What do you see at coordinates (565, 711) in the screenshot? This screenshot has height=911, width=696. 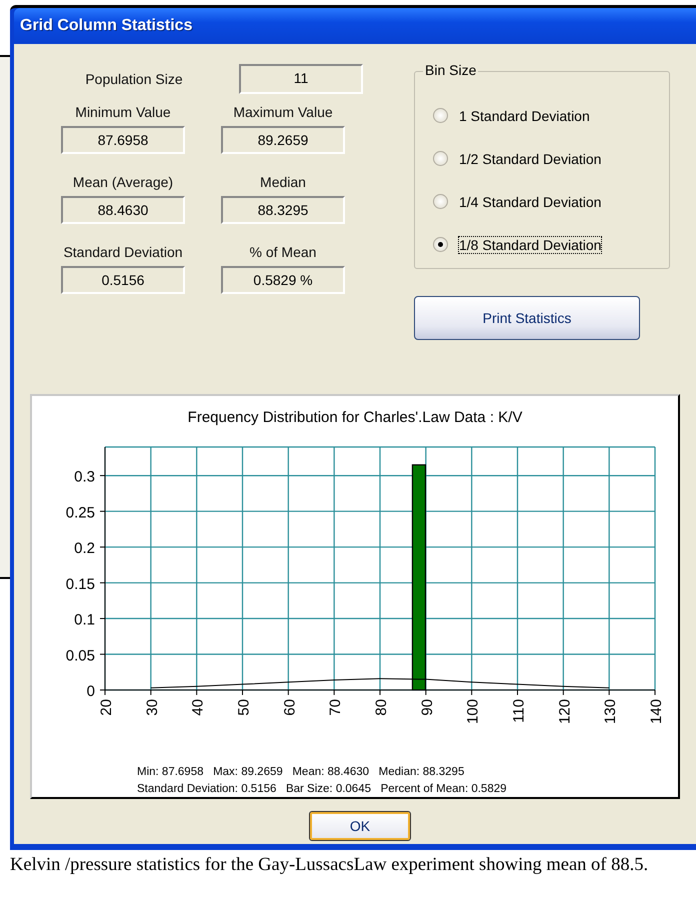 I see `x-tick-label: 120` at bounding box center [565, 711].